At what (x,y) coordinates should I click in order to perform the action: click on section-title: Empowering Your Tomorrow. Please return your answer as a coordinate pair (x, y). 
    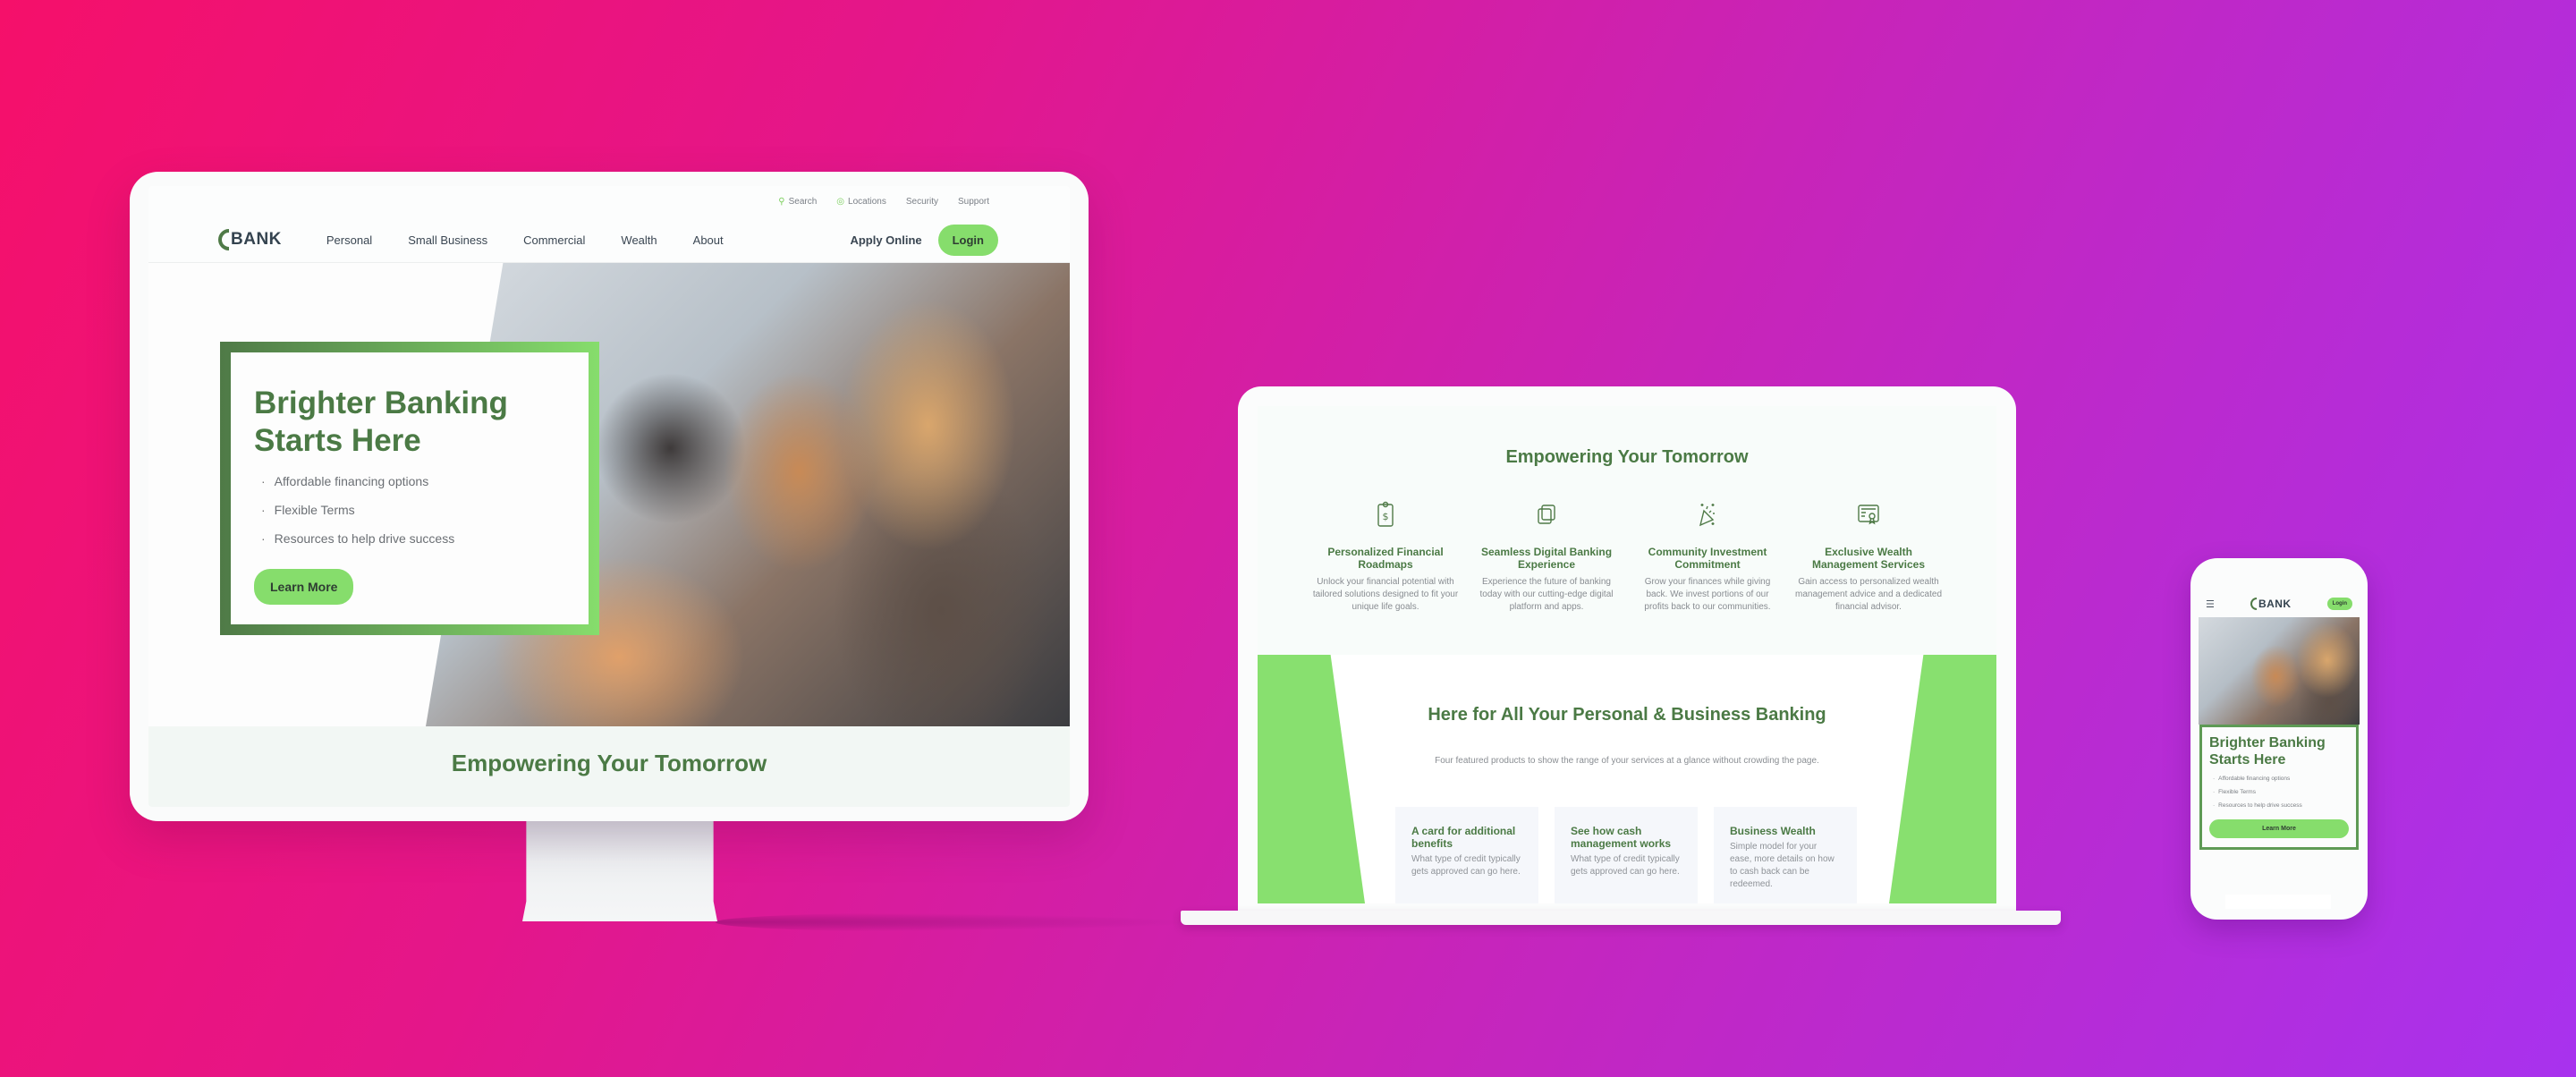
    Looking at the image, I should click on (609, 763).